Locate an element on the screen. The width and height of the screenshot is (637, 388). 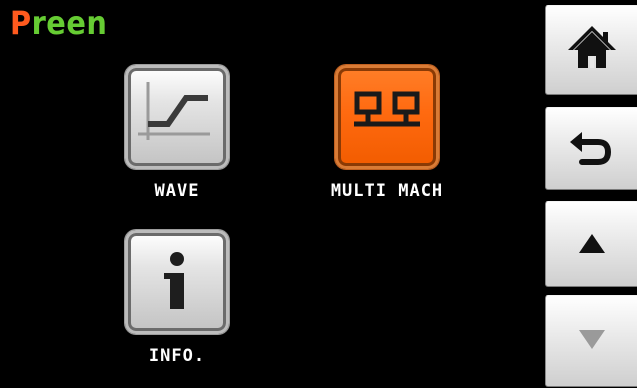
back-arrow-icon is located at coordinates (591, 148).